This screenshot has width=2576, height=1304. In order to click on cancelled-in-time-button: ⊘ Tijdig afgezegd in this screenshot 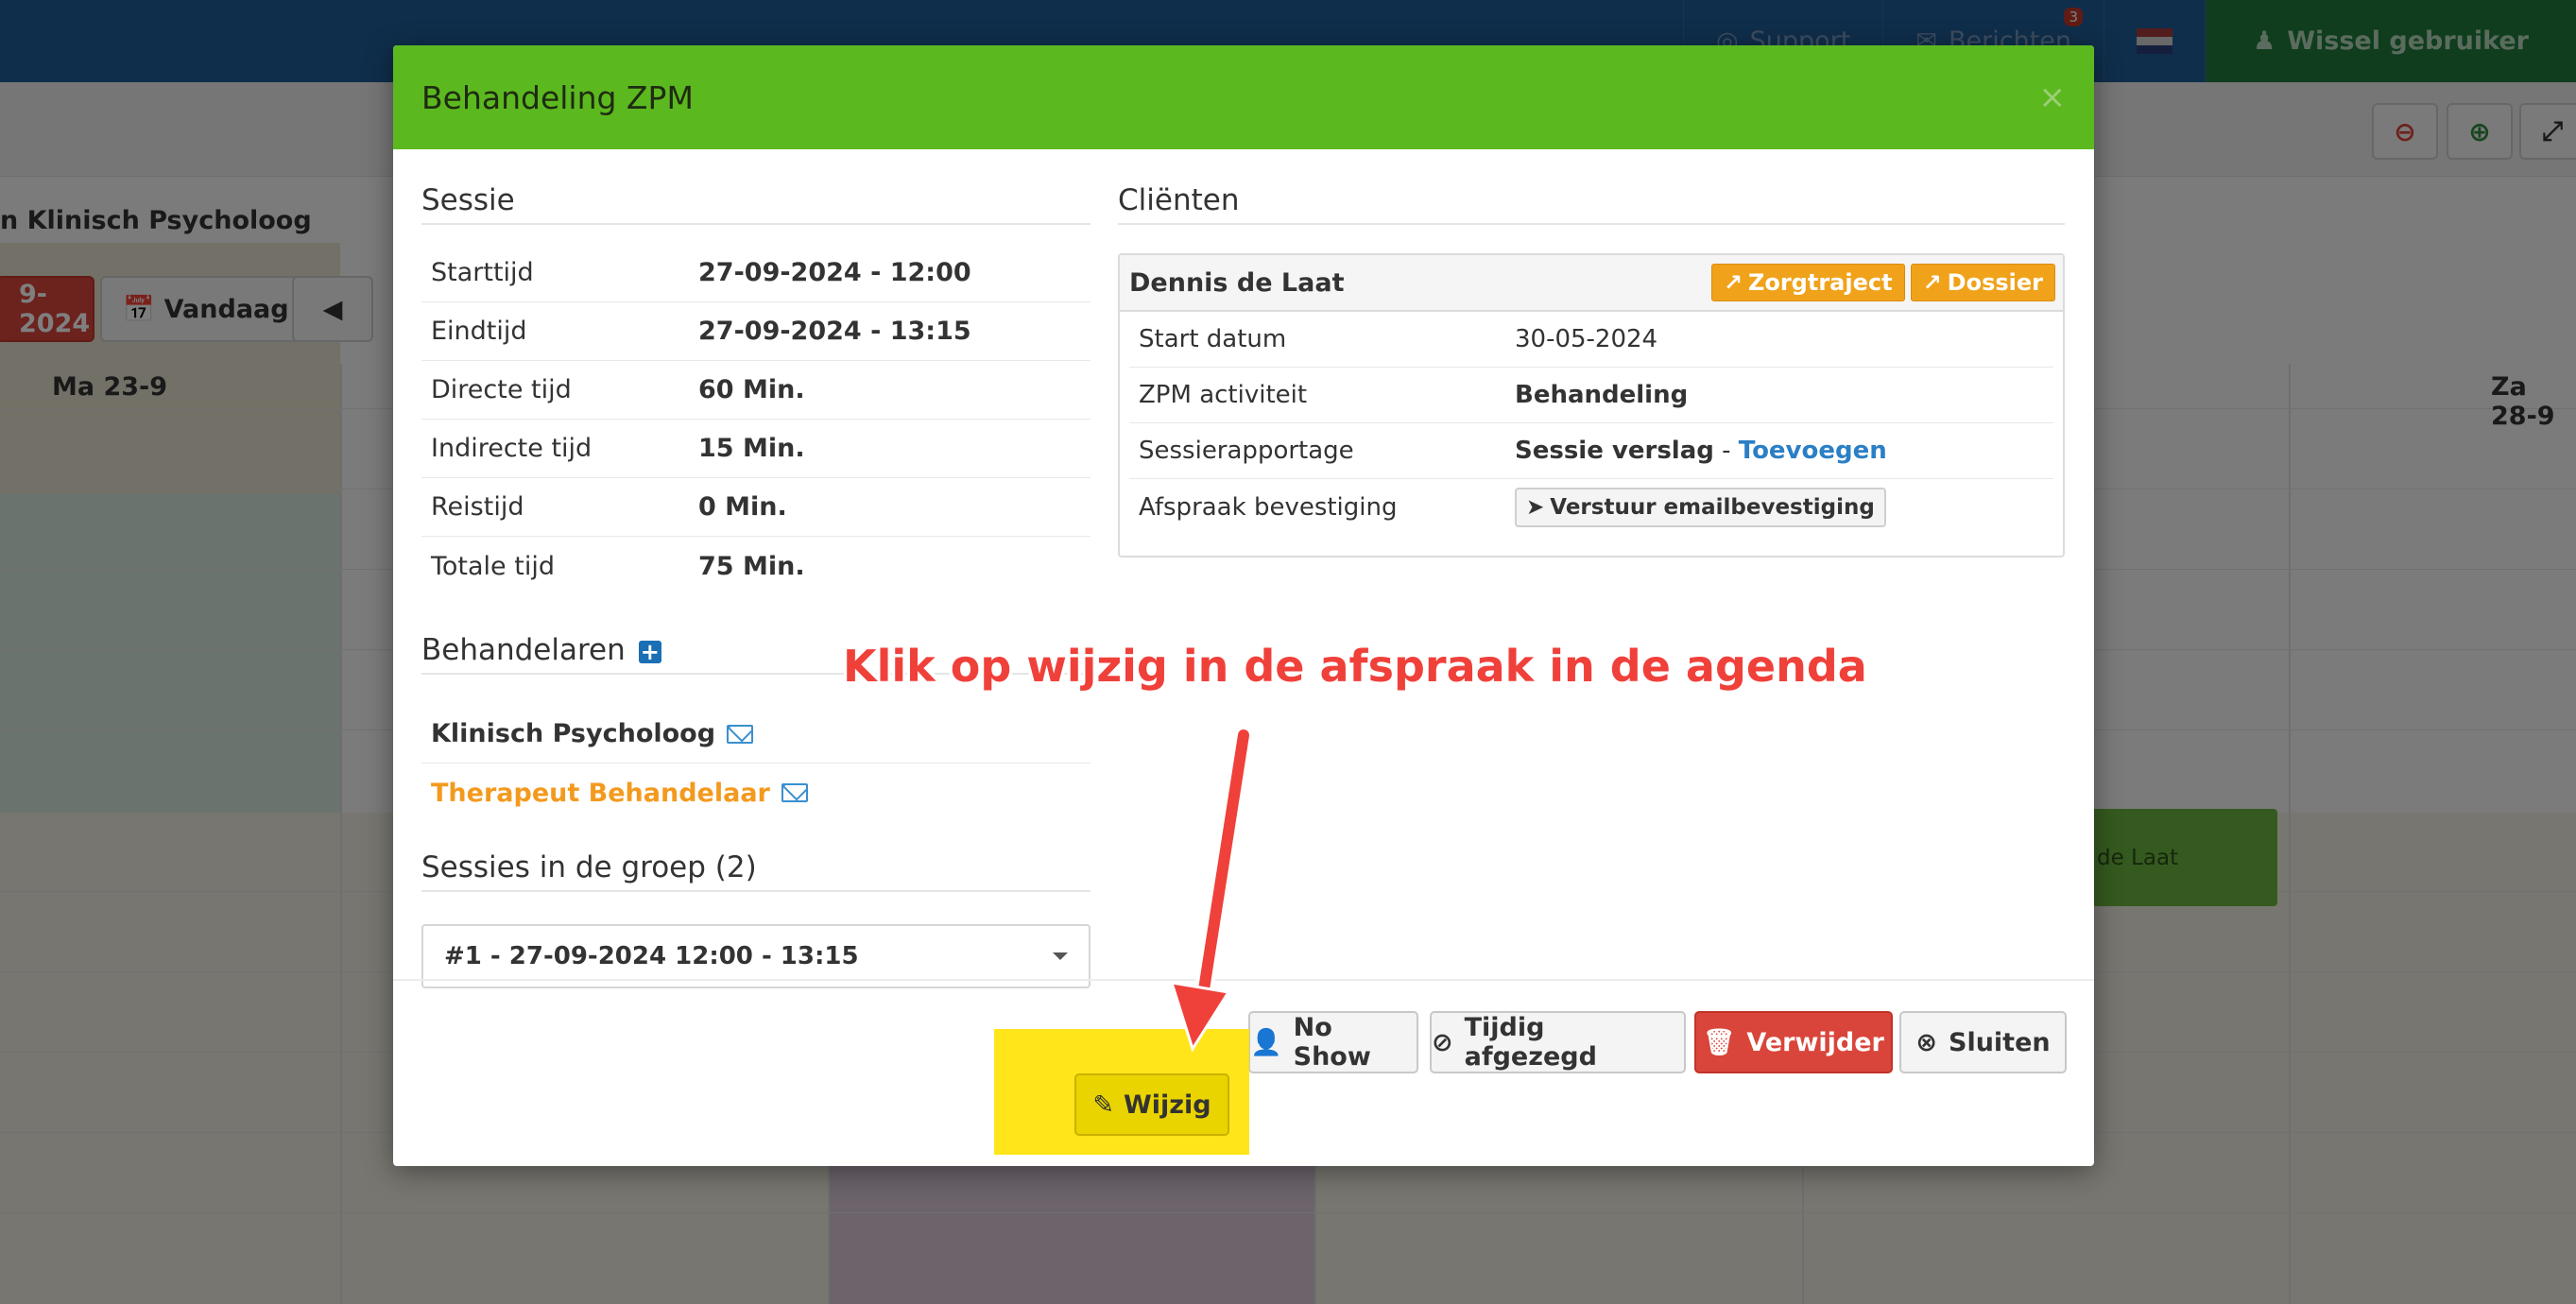, I will do `click(1558, 1042)`.